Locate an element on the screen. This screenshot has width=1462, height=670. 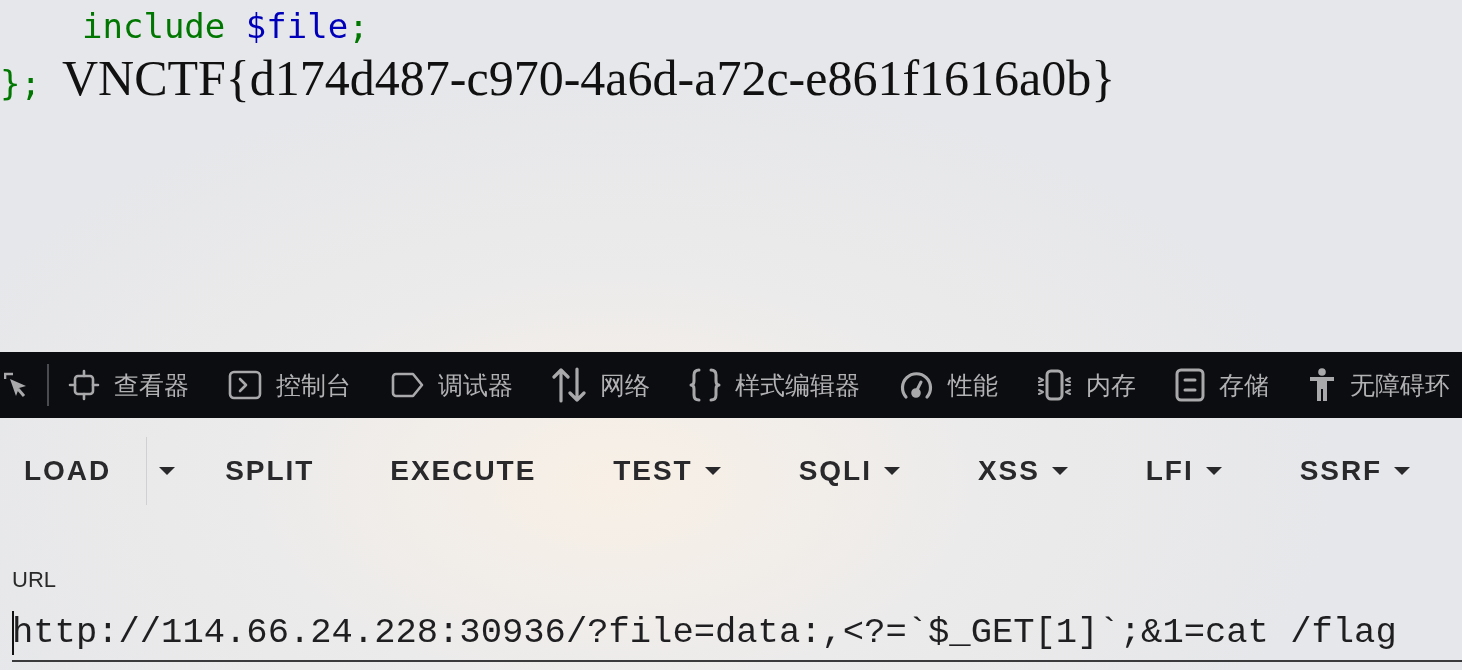
devtools-tab: 无障碍环 is located at coordinates (1379, 385).